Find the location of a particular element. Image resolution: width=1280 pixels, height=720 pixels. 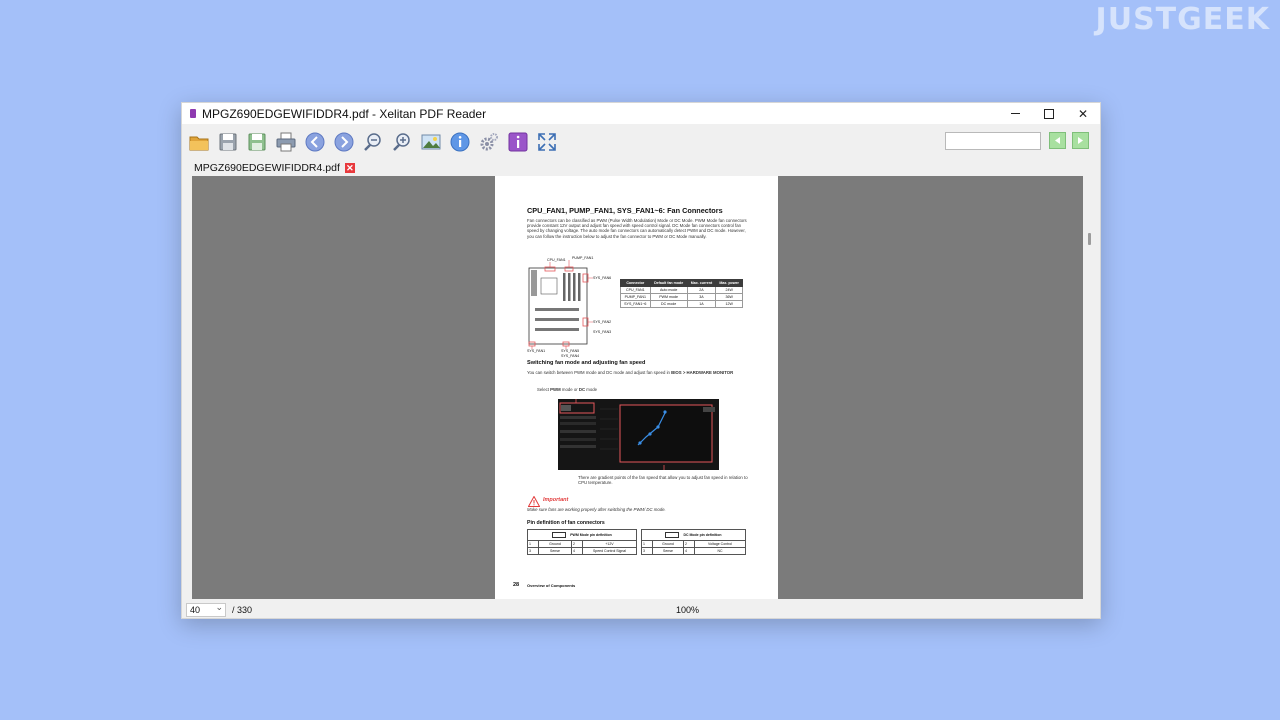

pin-signal: Voltage Control is located at coordinates (720, 544).